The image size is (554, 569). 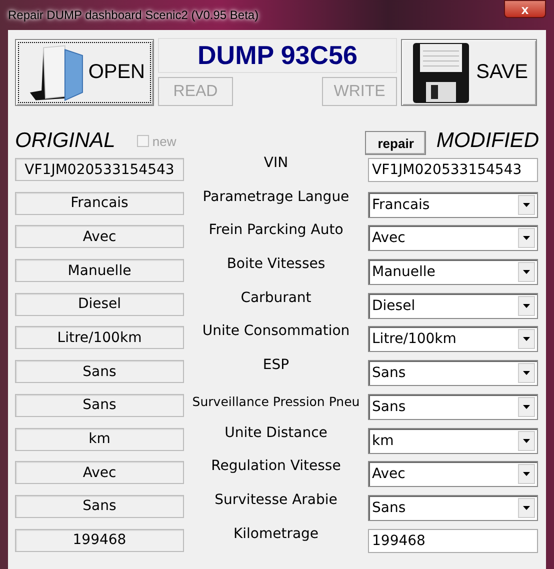 I want to click on value-dropdown: Litre/100km, so click(x=453, y=339).